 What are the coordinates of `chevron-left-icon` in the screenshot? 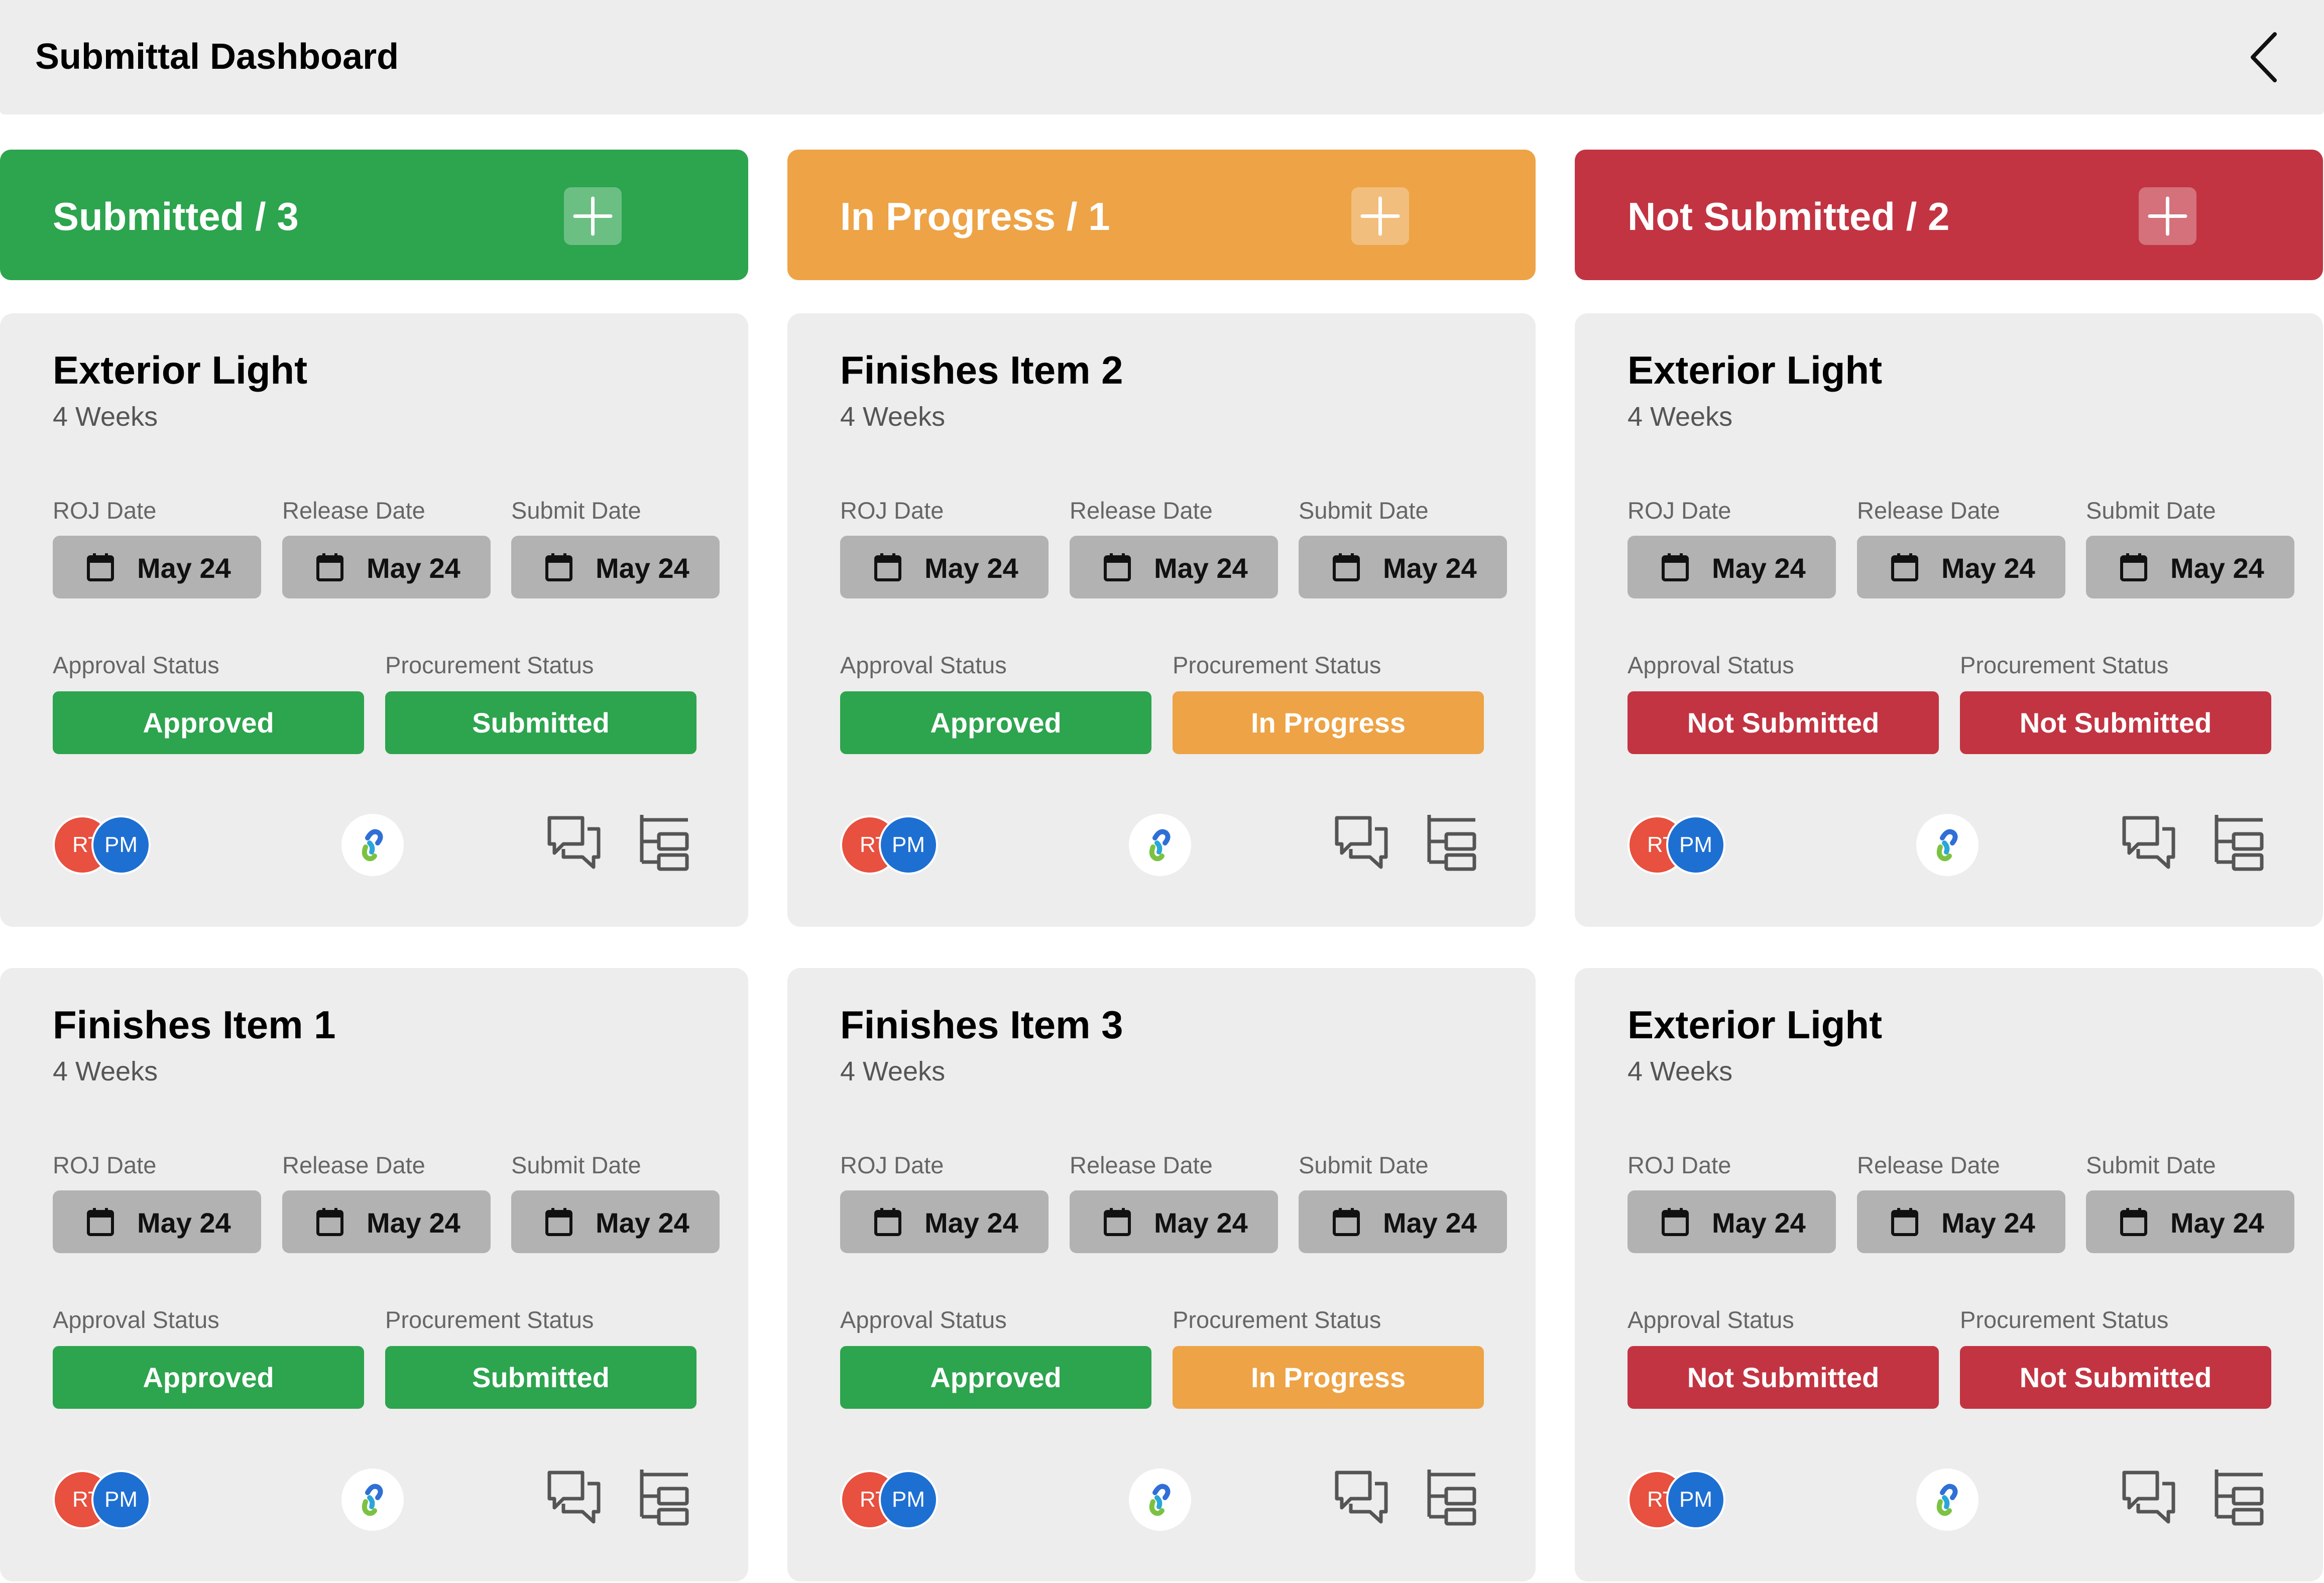 It's located at (2264, 57).